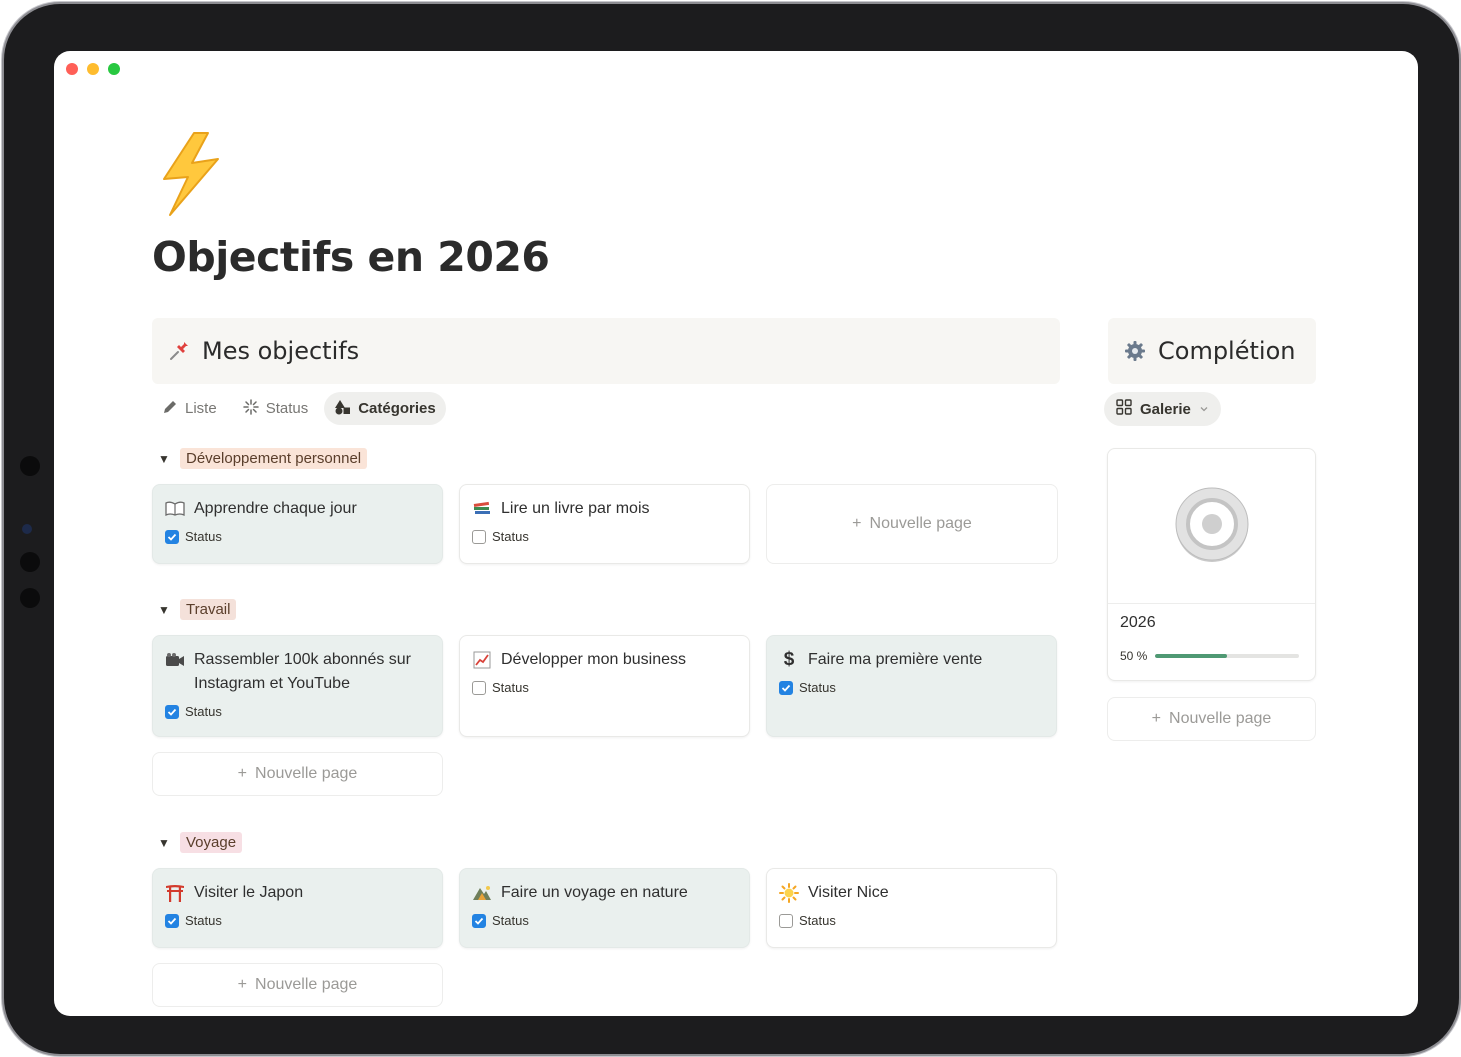 This screenshot has width=1461, height=1057. I want to click on chart-up-icon, so click(482, 660).